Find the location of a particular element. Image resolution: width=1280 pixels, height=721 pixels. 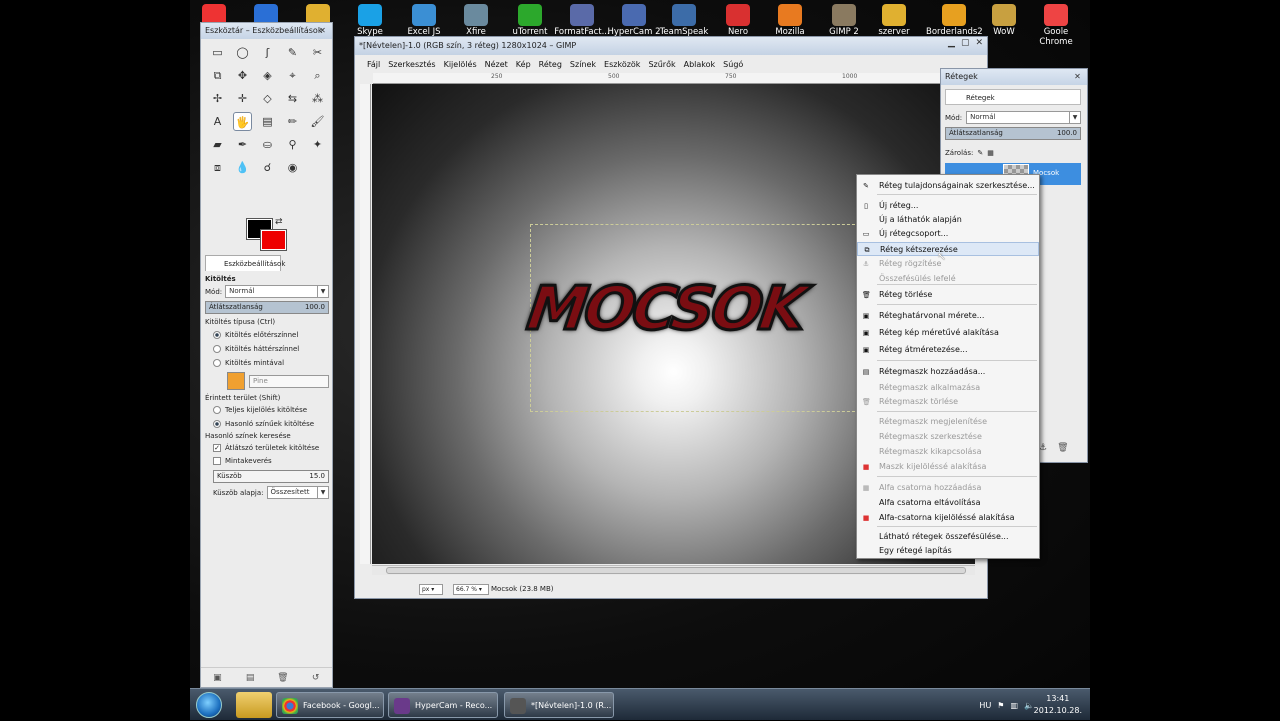

tool-button-icon: ⌖ is located at coordinates (292, 75).